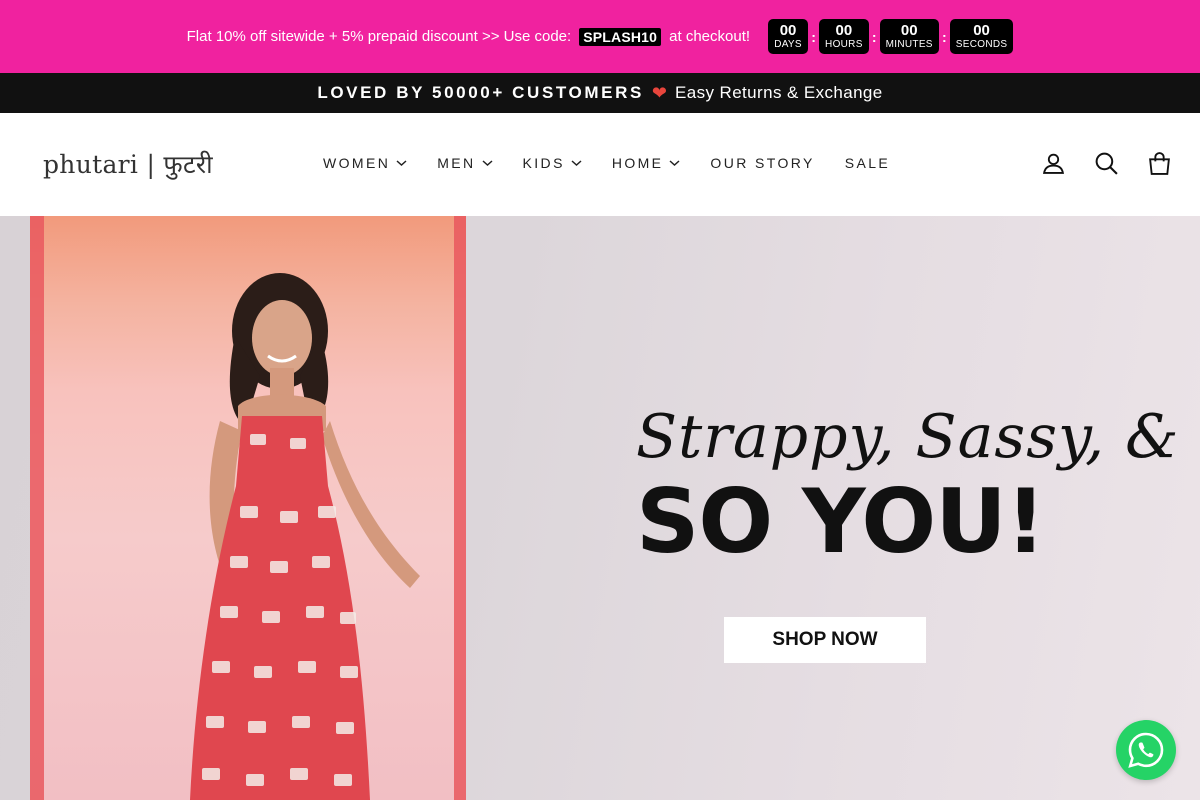  I want to click on promo-code: SPLASH10, so click(620, 36).